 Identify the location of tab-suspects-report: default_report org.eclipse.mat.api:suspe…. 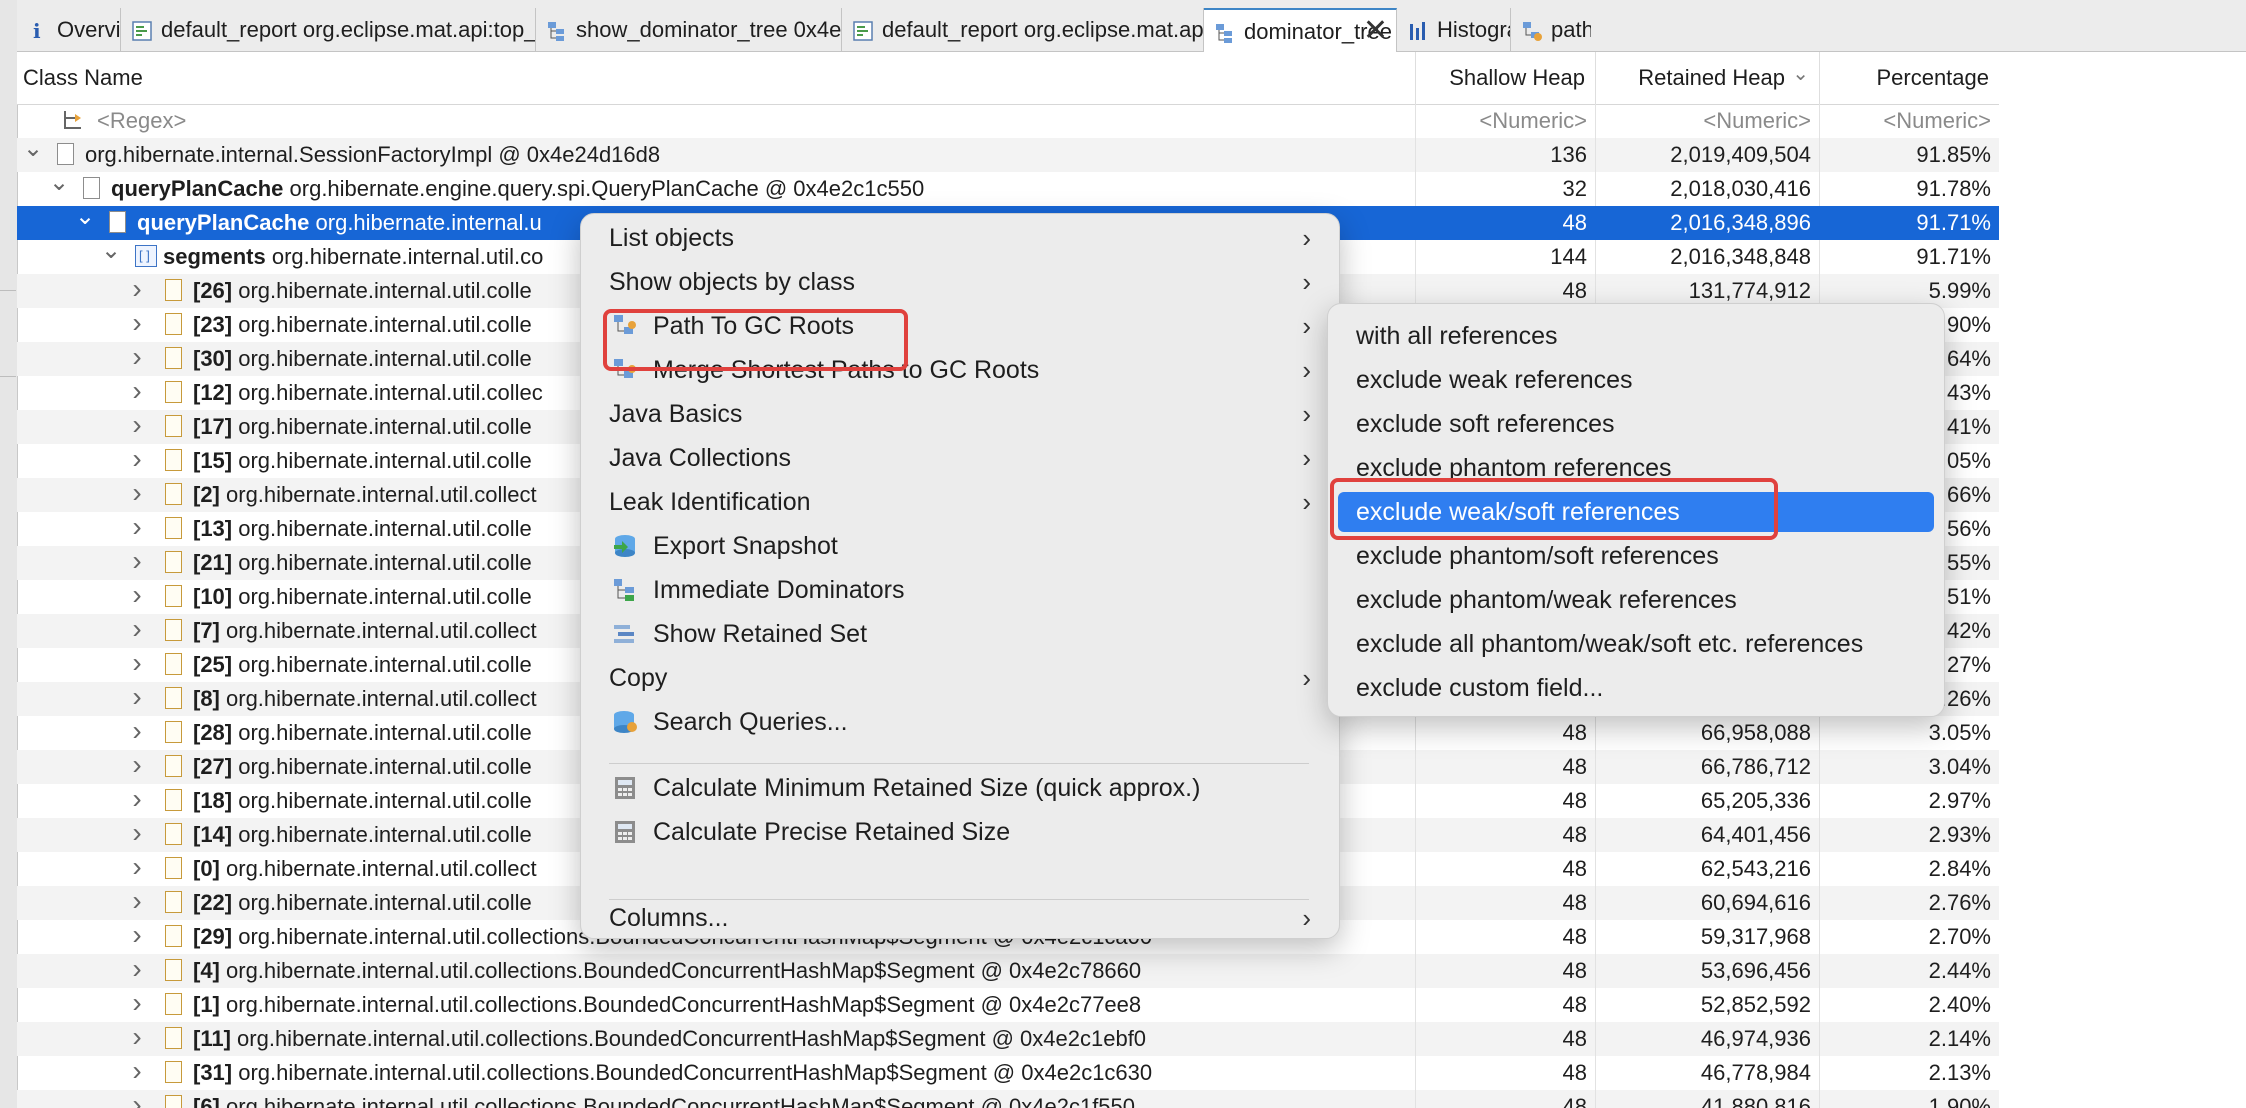
(1023, 30).